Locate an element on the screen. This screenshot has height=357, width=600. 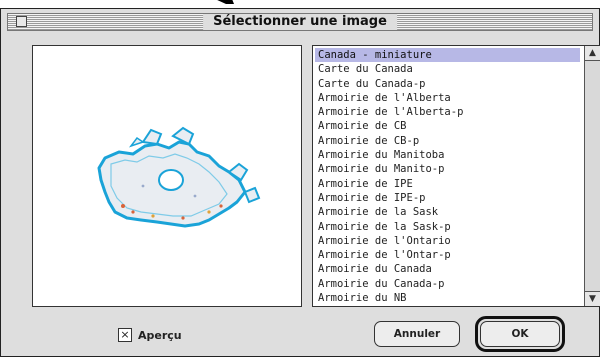
file-list-item: Armoirie de l'Ontario is located at coordinates (447, 241).